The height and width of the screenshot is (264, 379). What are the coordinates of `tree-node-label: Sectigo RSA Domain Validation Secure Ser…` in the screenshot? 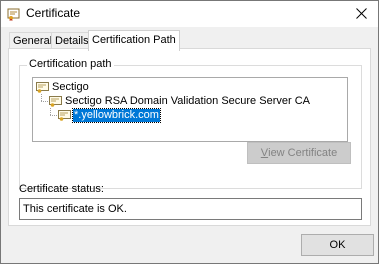 It's located at (187, 100).